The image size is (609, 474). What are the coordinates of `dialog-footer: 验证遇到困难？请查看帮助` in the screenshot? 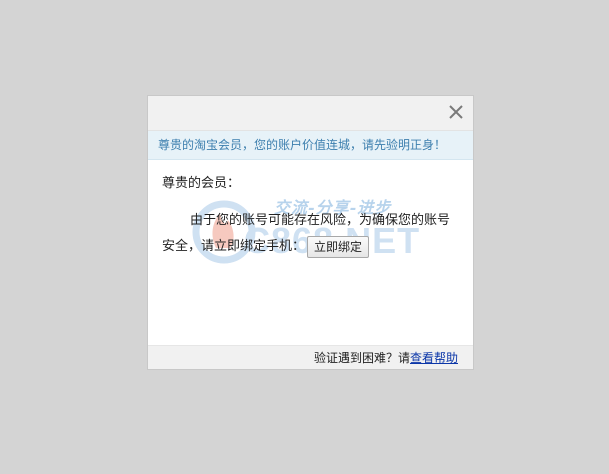 It's located at (310, 357).